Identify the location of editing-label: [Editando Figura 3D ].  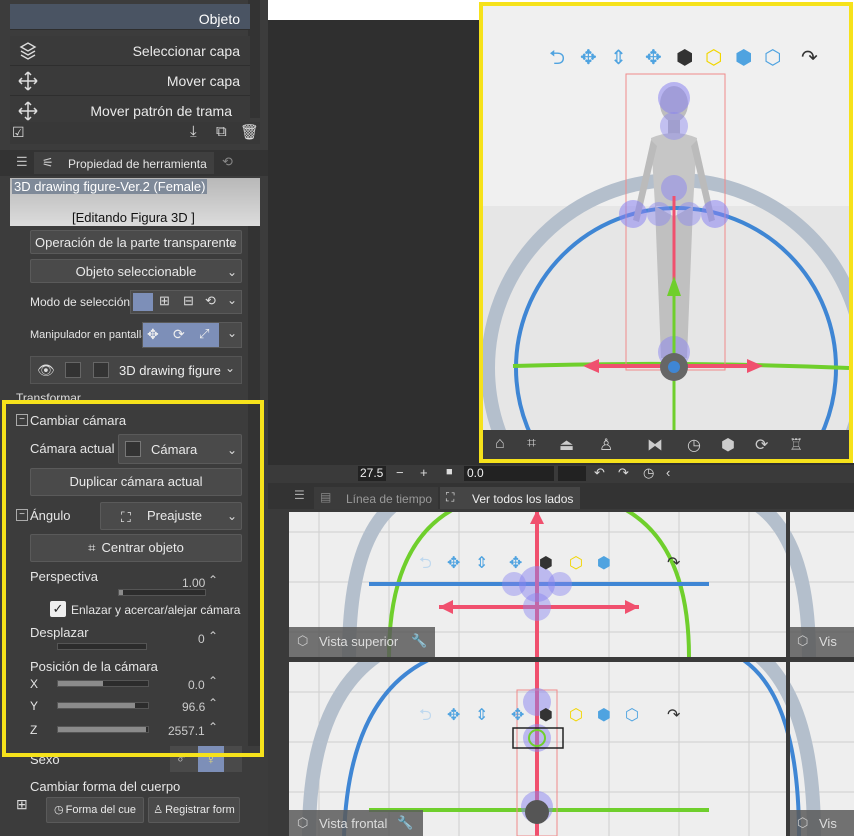
(133, 217).